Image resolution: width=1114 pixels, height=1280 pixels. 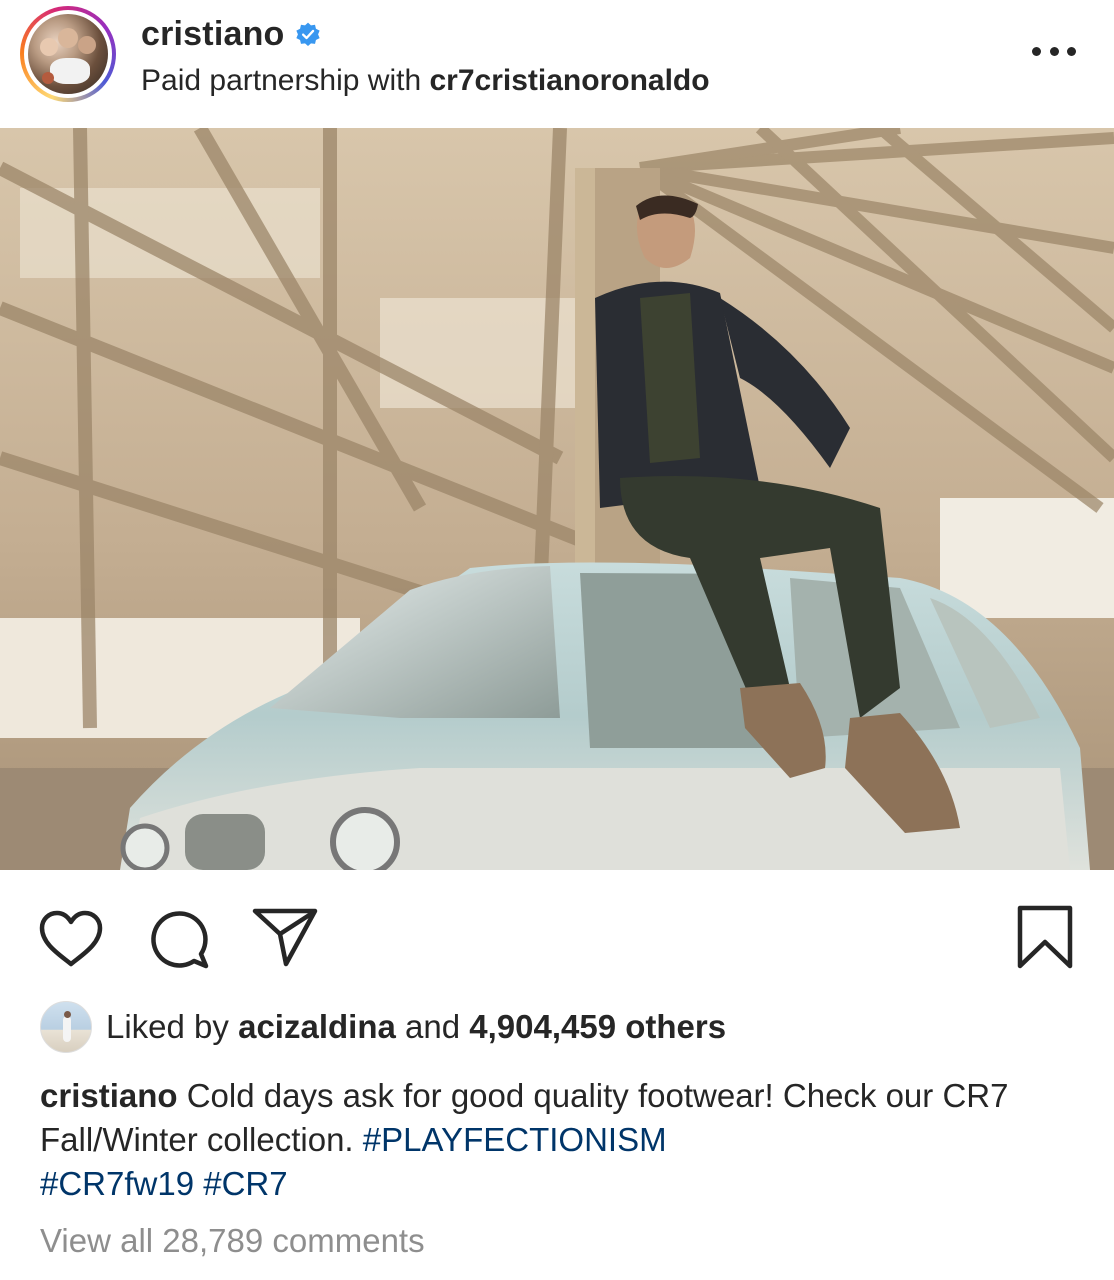 I want to click on more-options-button, so click(x=1054, y=51).